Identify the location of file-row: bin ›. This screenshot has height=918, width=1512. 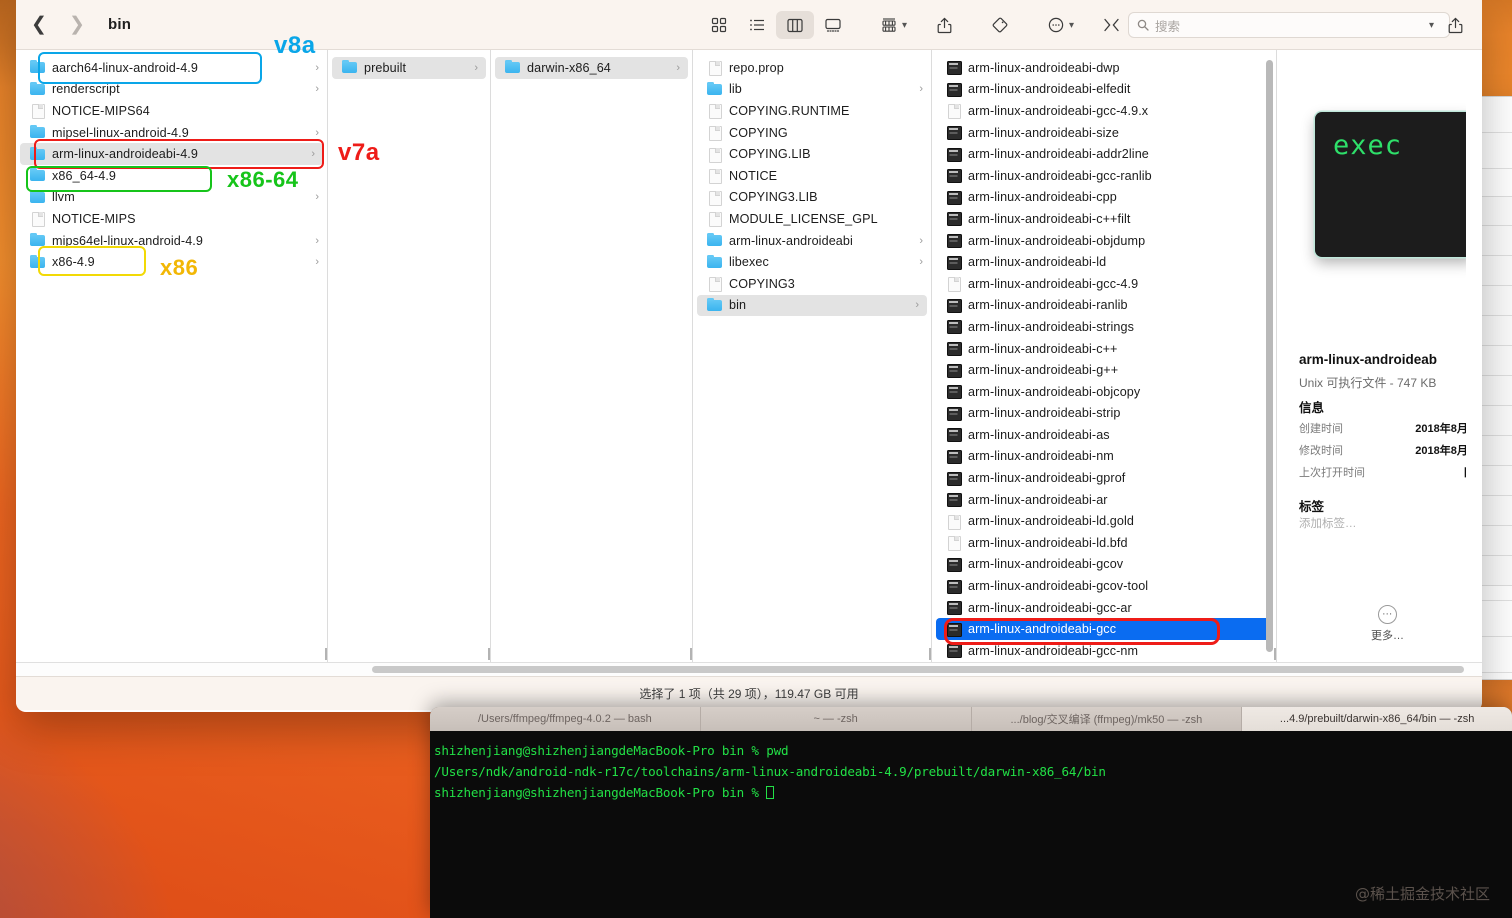
(812, 305).